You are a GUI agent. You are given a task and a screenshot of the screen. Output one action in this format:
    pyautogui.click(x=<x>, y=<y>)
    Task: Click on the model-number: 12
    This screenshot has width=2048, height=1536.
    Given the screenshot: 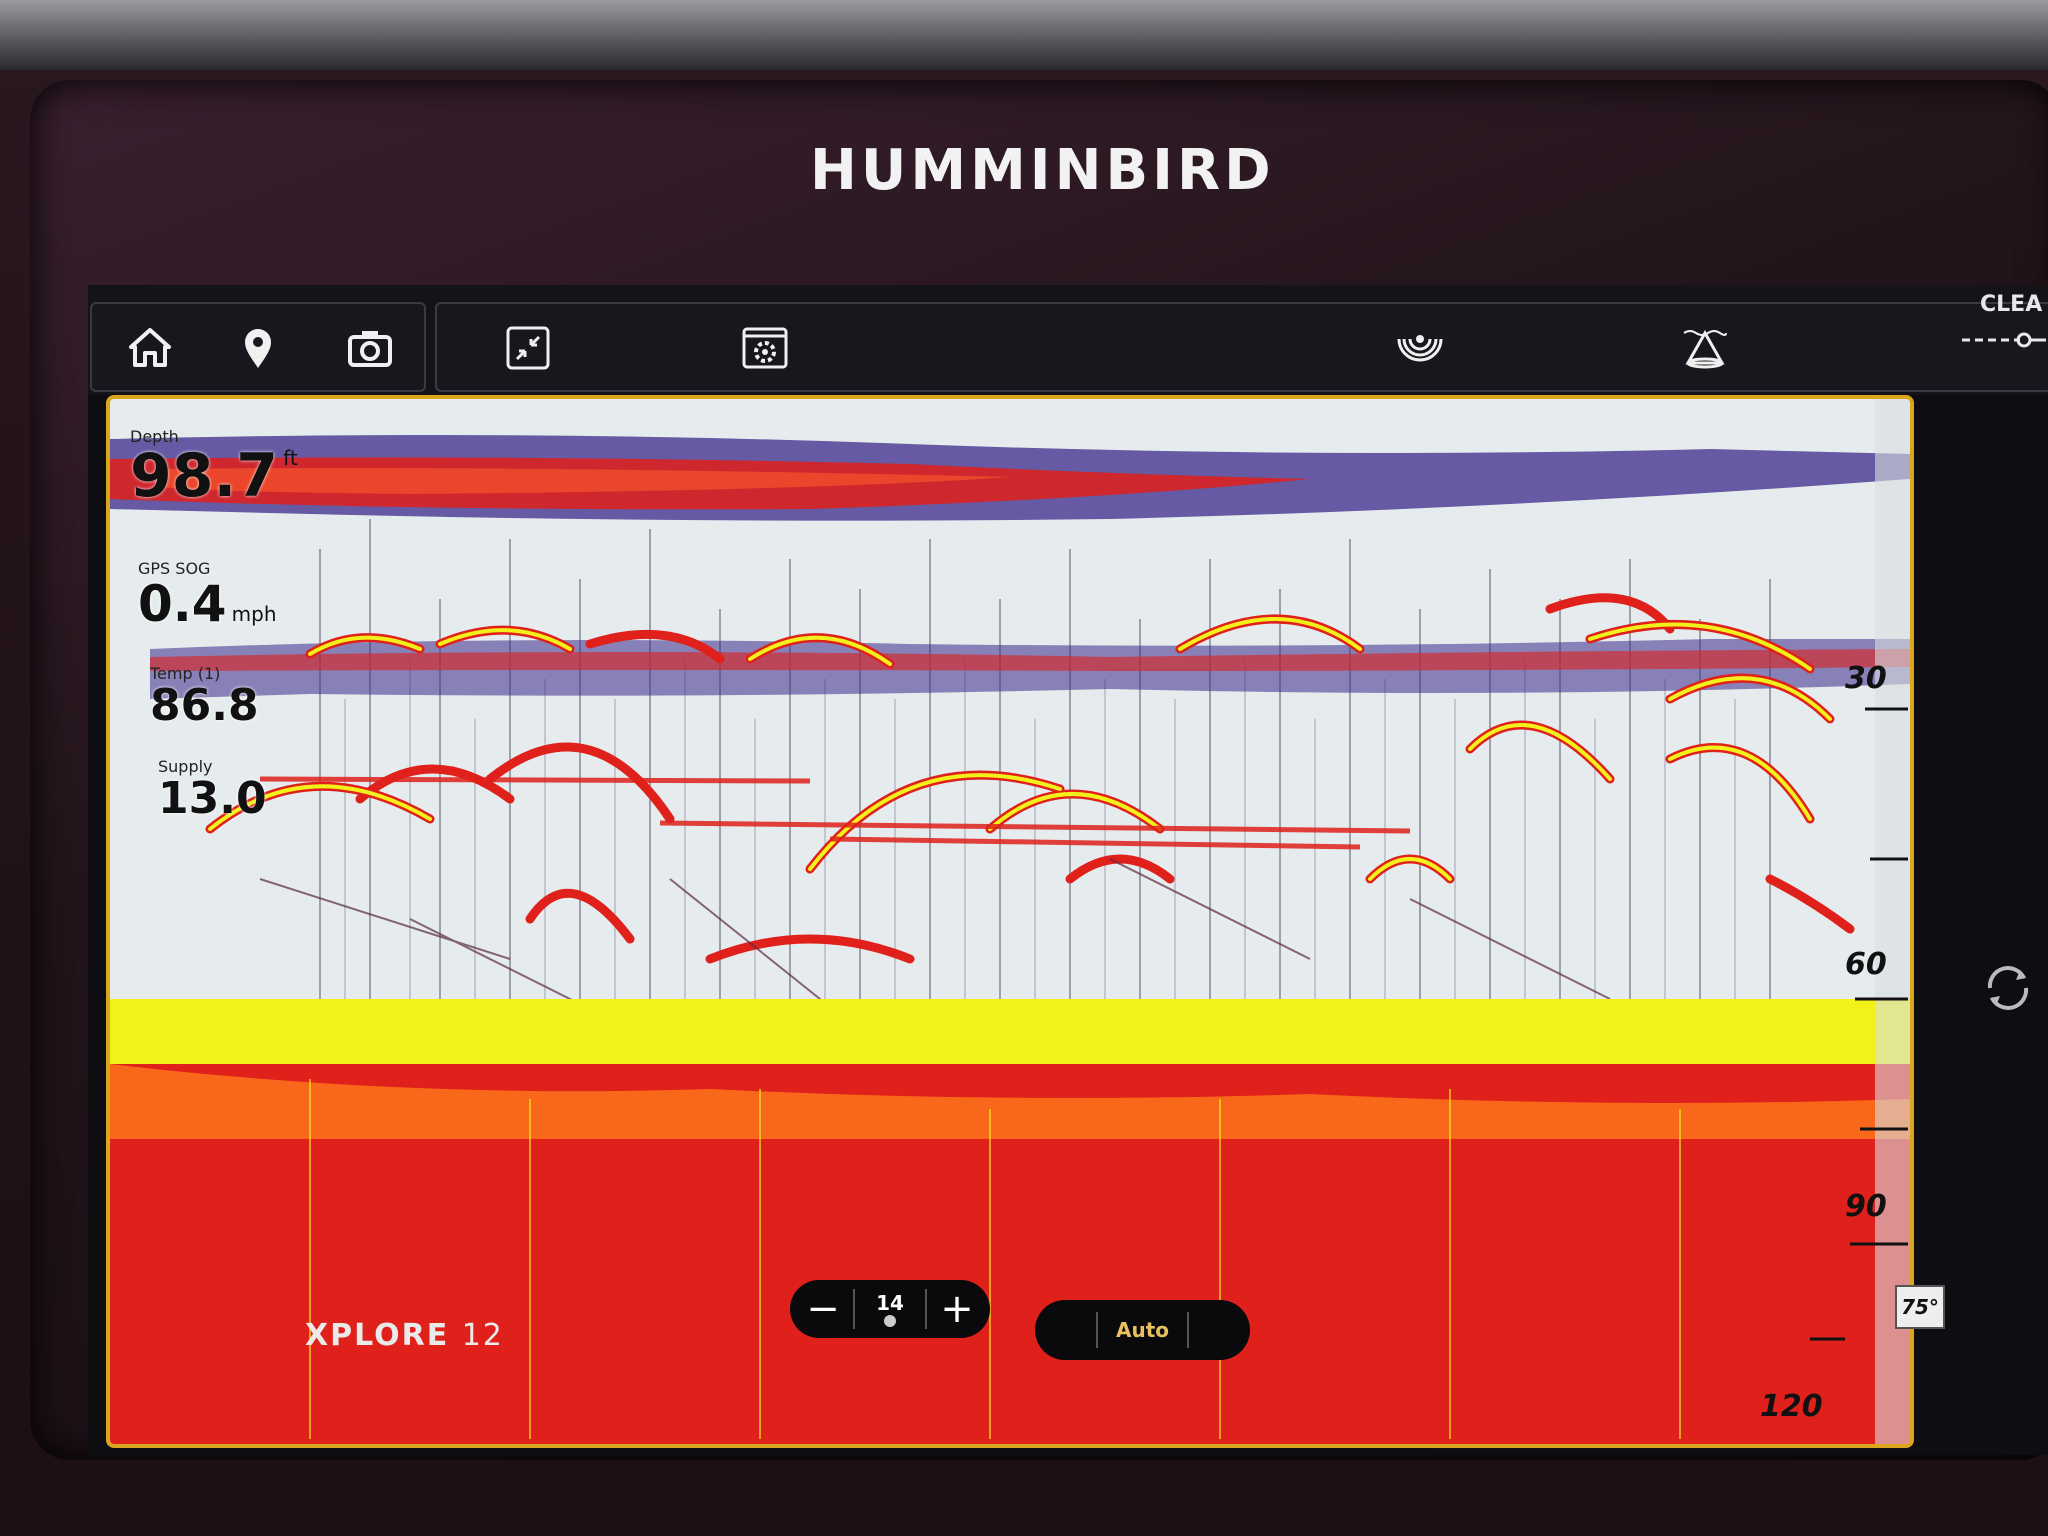 What is the action you would take?
    pyautogui.click(x=482, y=1335)
    